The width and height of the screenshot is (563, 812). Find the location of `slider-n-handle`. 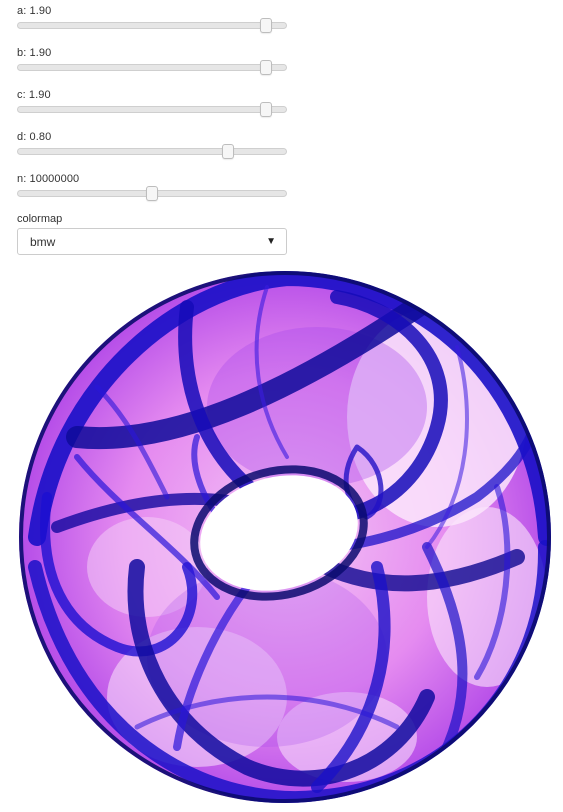

slider-n-handle is located at coordinates (152, 193).